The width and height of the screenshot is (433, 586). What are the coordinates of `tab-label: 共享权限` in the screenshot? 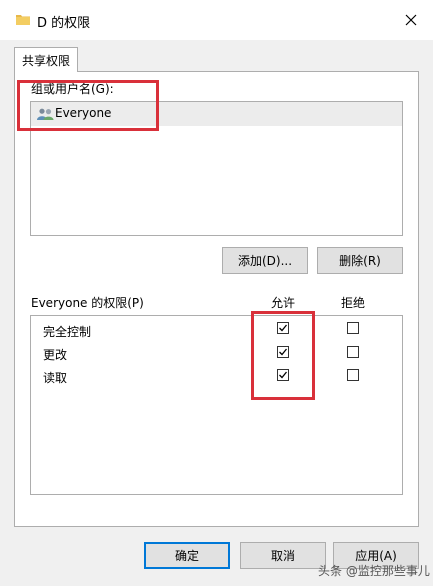 It's located at (45, 60).